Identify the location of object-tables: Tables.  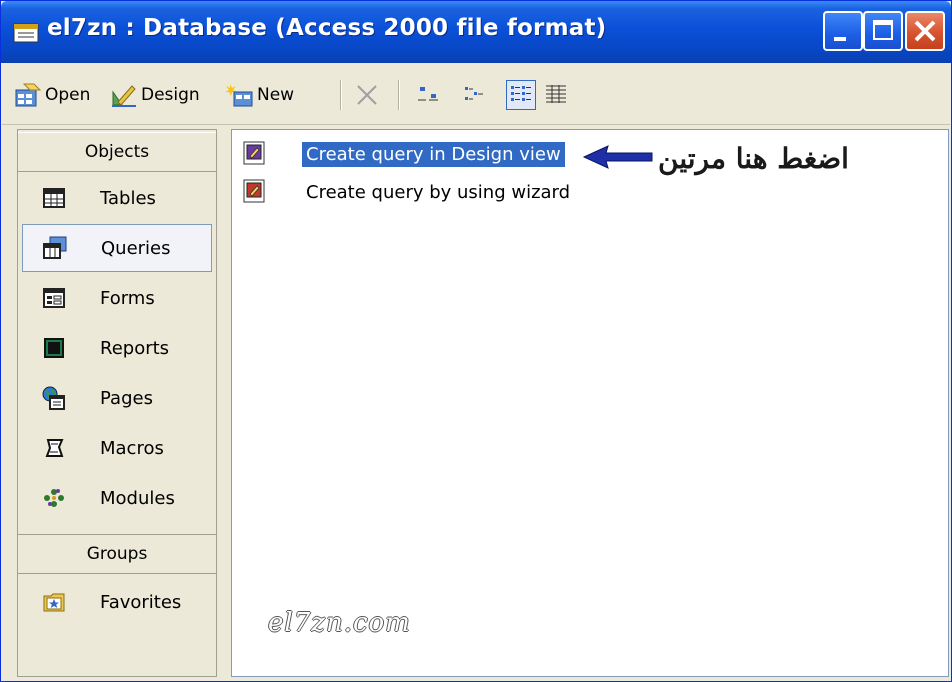
(117, 198).